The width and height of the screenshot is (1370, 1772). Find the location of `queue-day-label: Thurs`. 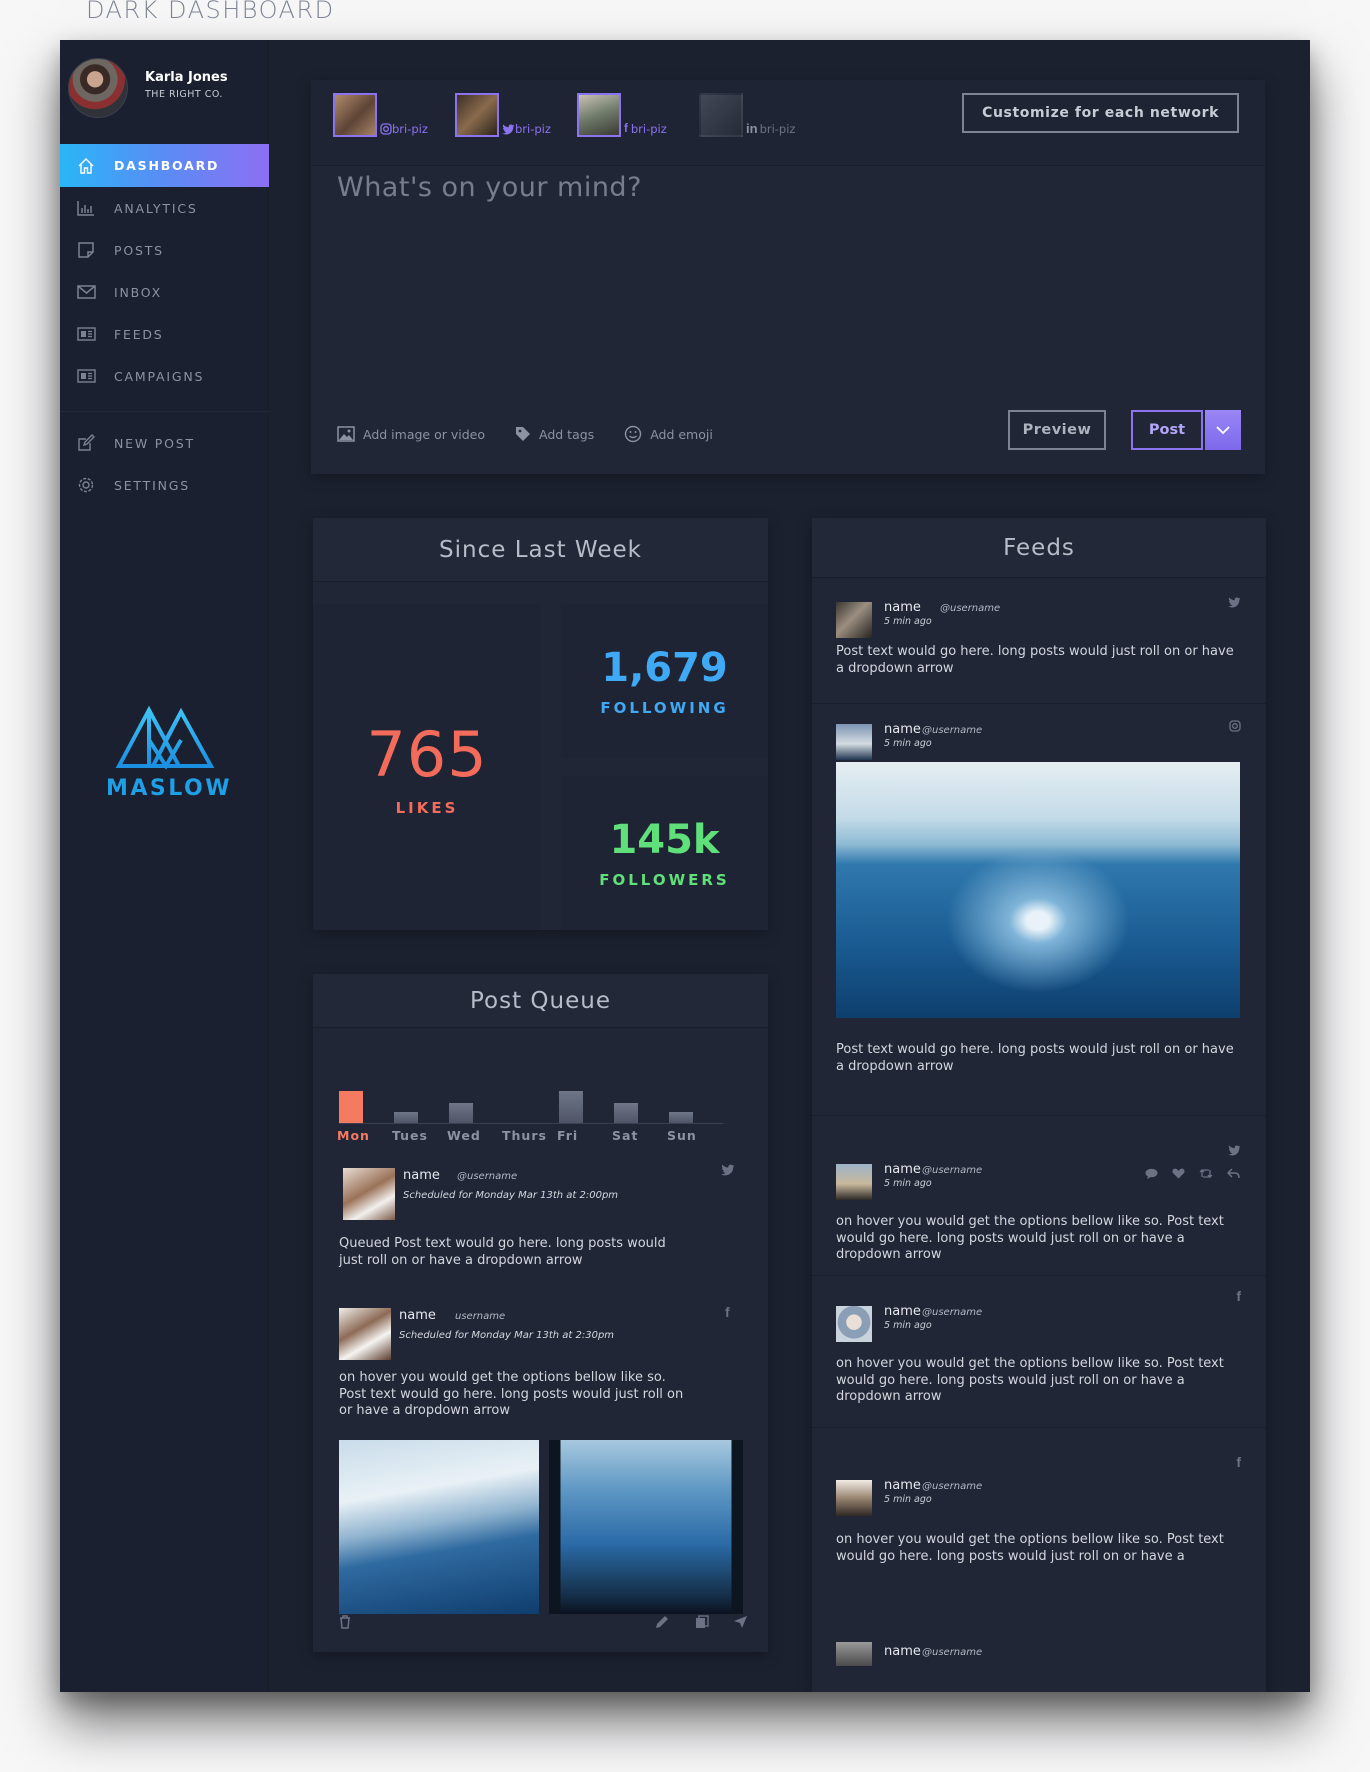

queue-day-label: Thurs is located at coordinates (524, 1135).